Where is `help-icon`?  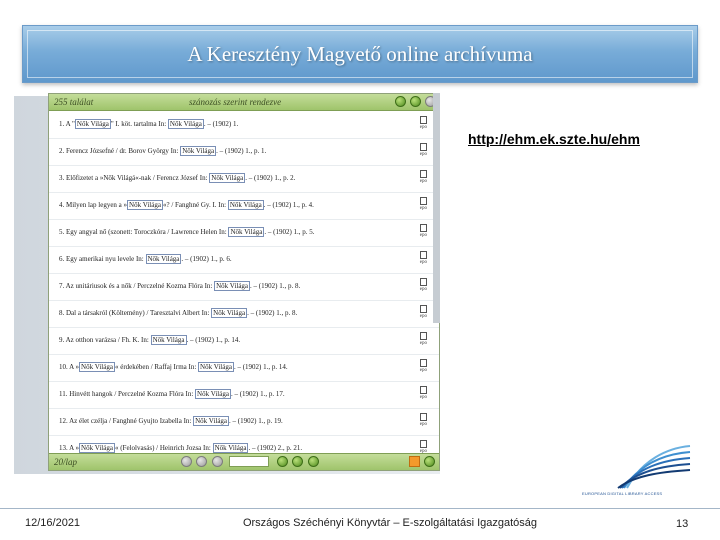 help-icon is located at coordinates (429, 461).